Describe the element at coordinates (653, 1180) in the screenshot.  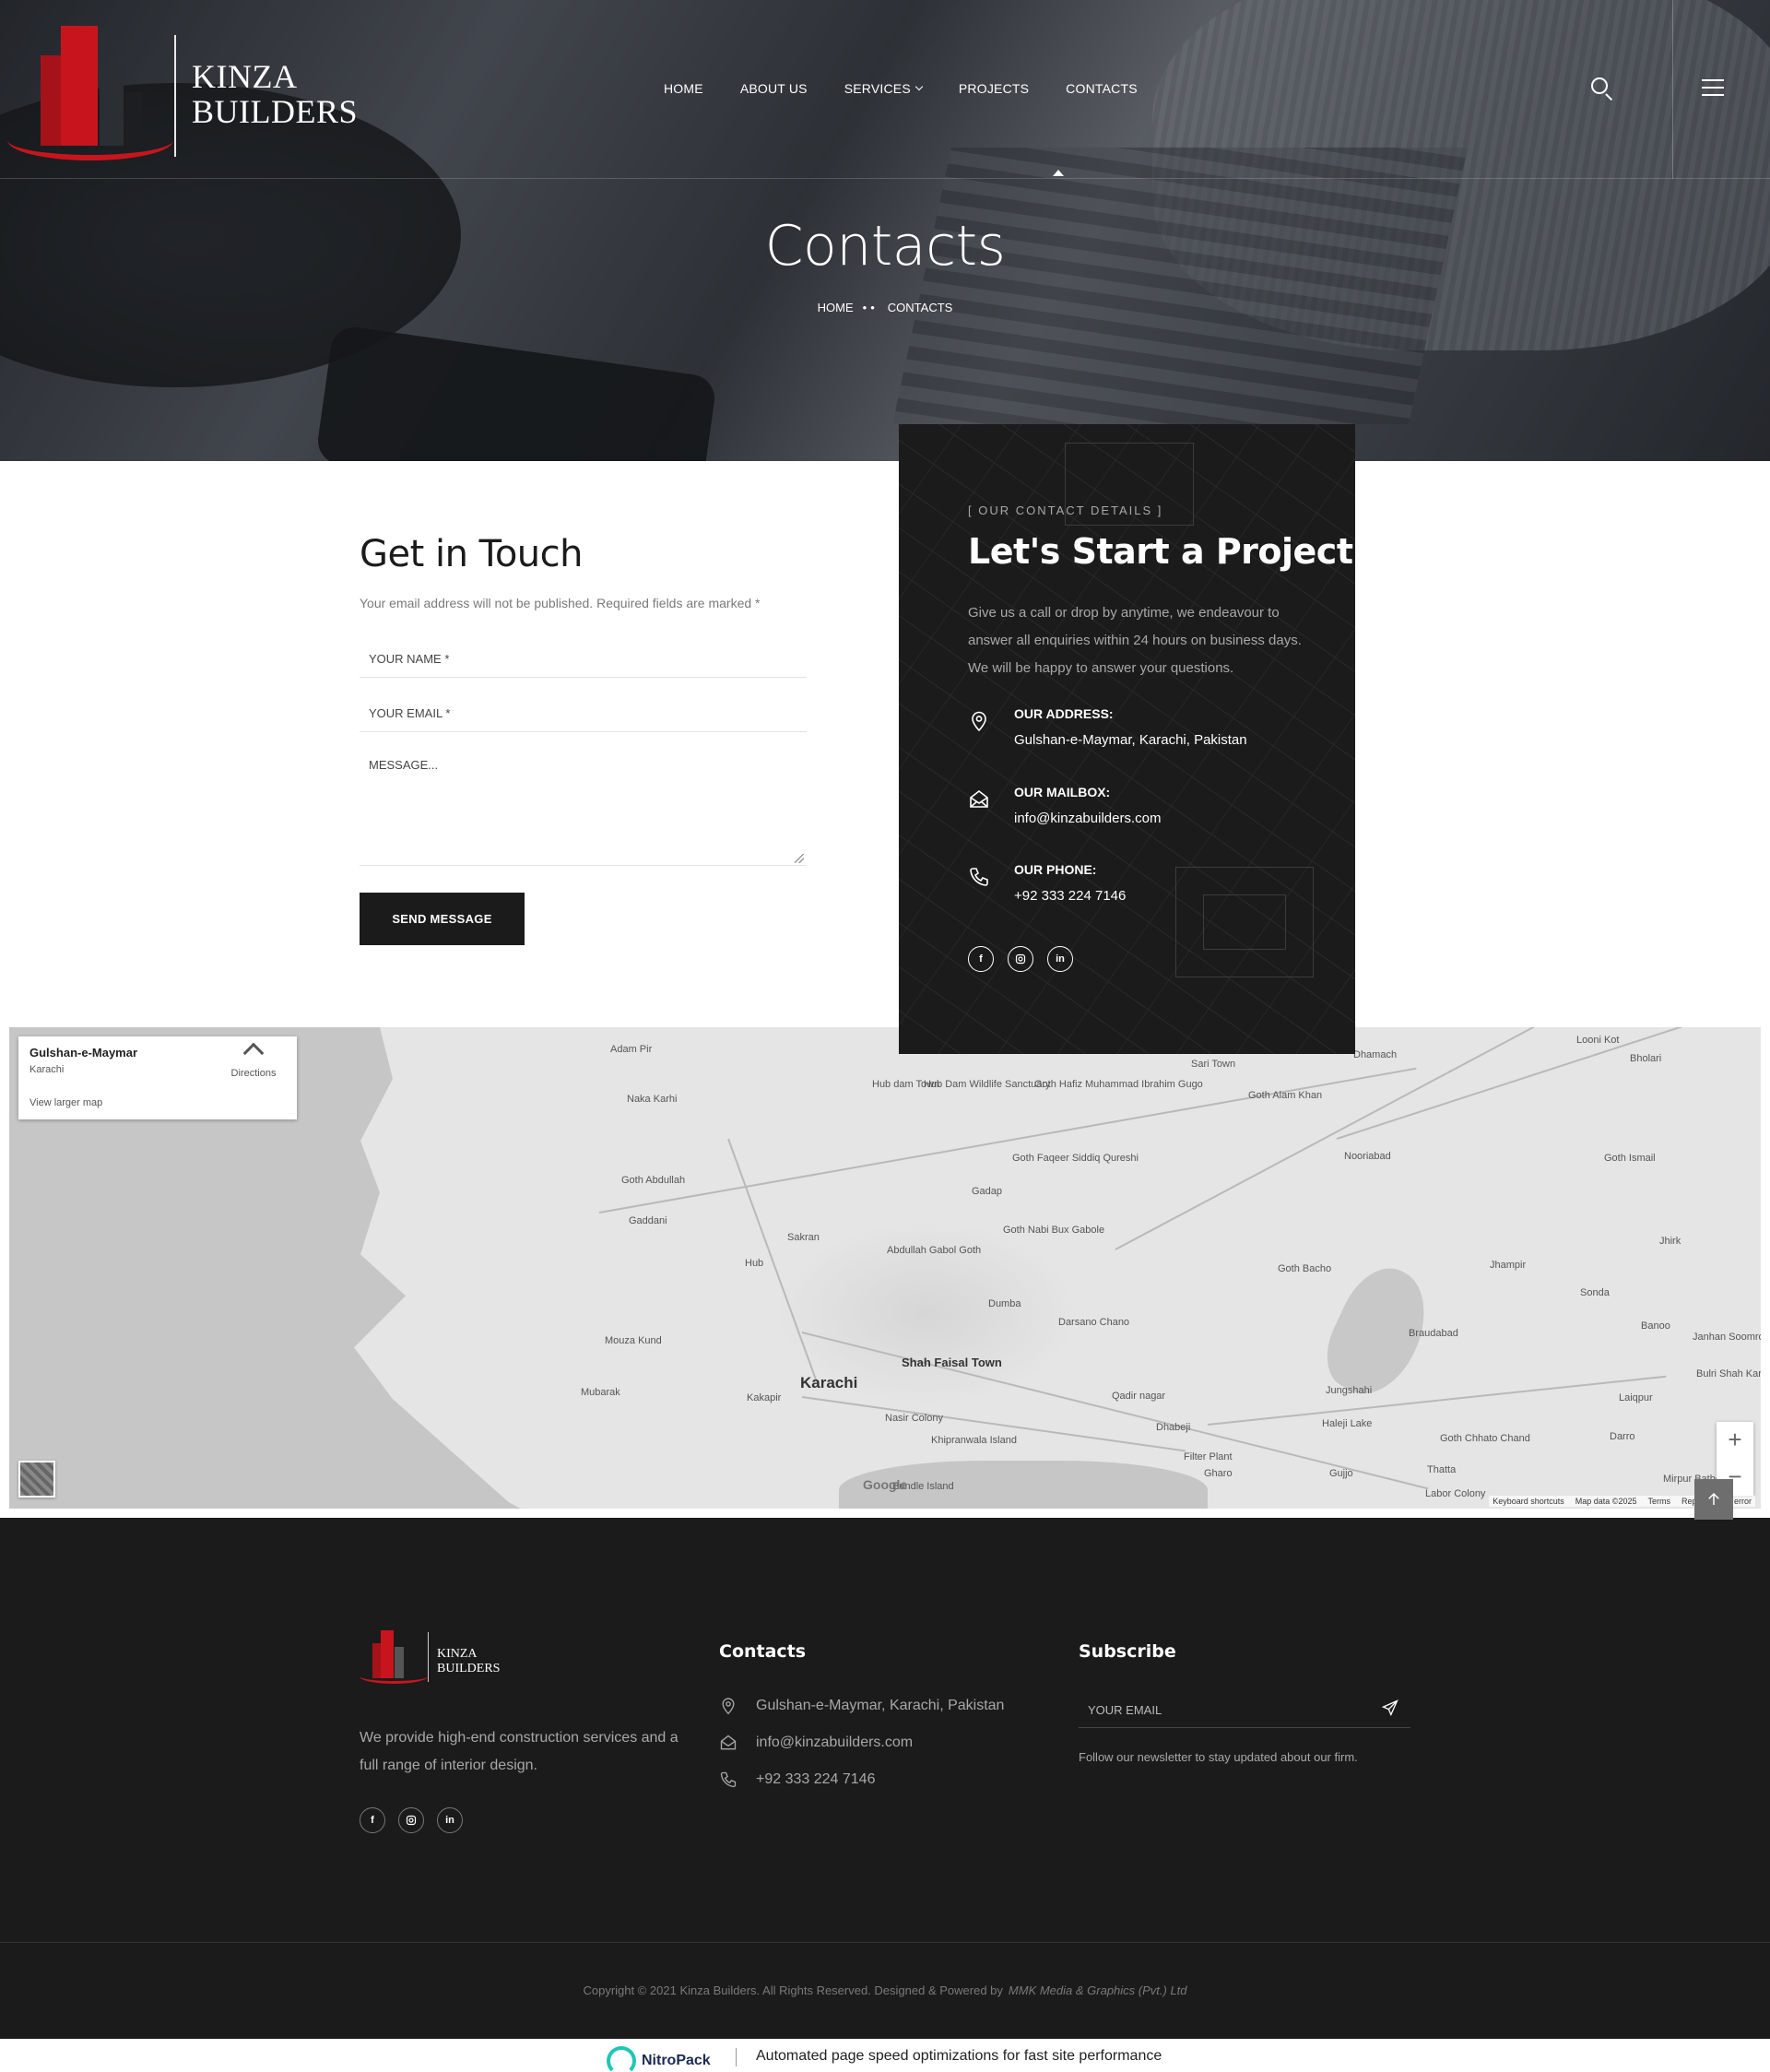
I see `map-label: Goth Abdullah` at that location.